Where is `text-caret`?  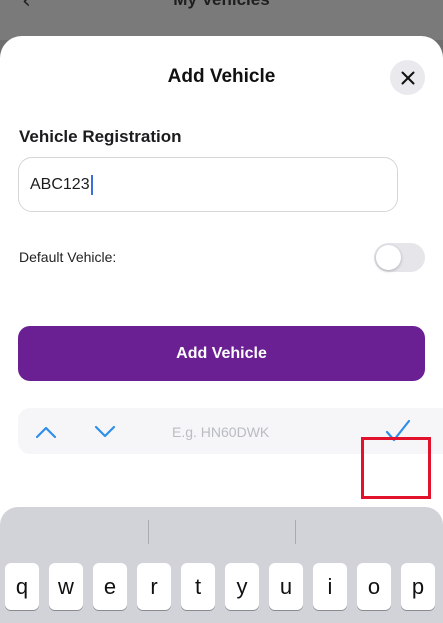 text-caret is located at coordinates (91, 184).